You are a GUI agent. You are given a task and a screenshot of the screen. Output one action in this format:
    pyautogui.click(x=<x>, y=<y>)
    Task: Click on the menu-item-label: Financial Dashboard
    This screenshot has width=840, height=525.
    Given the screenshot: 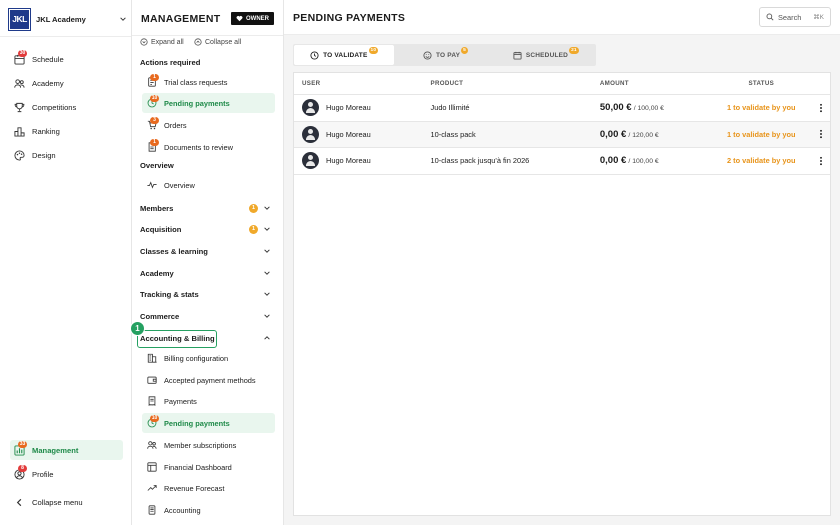 What is the action you would take?
    pyautogui.click(x=198, y=467)
    